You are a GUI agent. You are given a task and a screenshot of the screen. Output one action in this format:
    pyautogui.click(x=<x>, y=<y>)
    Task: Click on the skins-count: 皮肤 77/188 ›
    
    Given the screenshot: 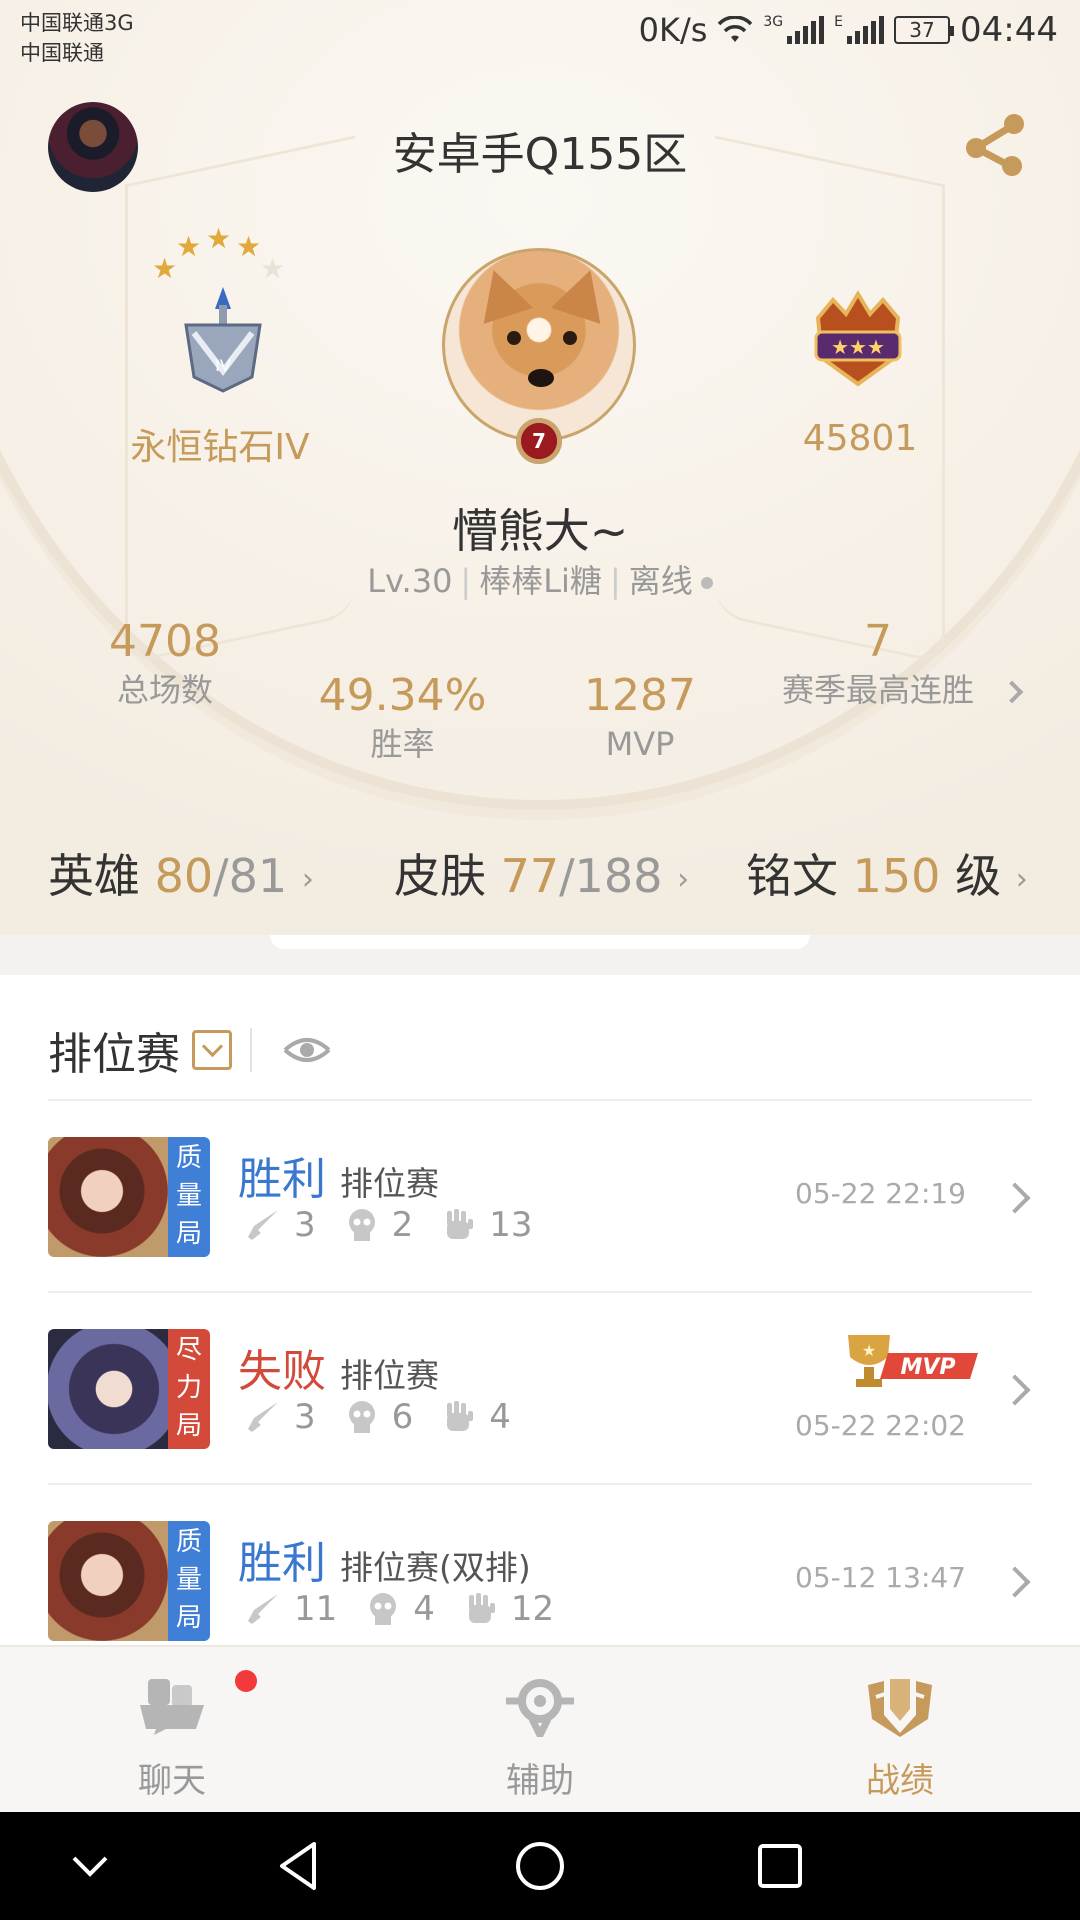 What is the action you would take?
    pyautogui.click(x=541, y=873)
    